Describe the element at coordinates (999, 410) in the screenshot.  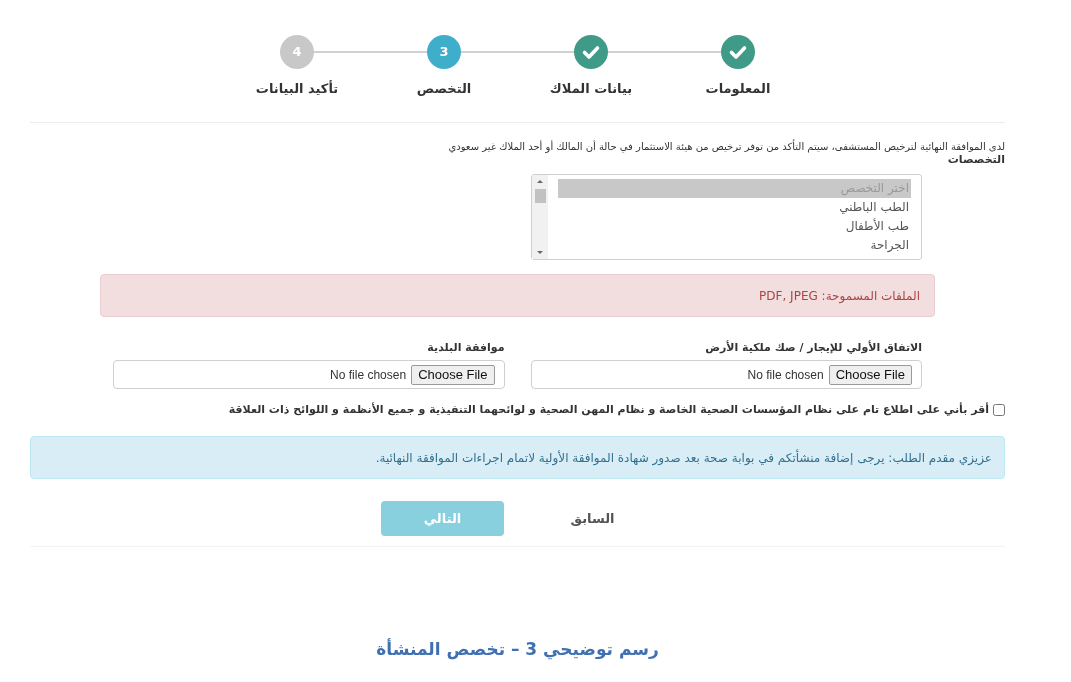
I see `checkbox` at that location.